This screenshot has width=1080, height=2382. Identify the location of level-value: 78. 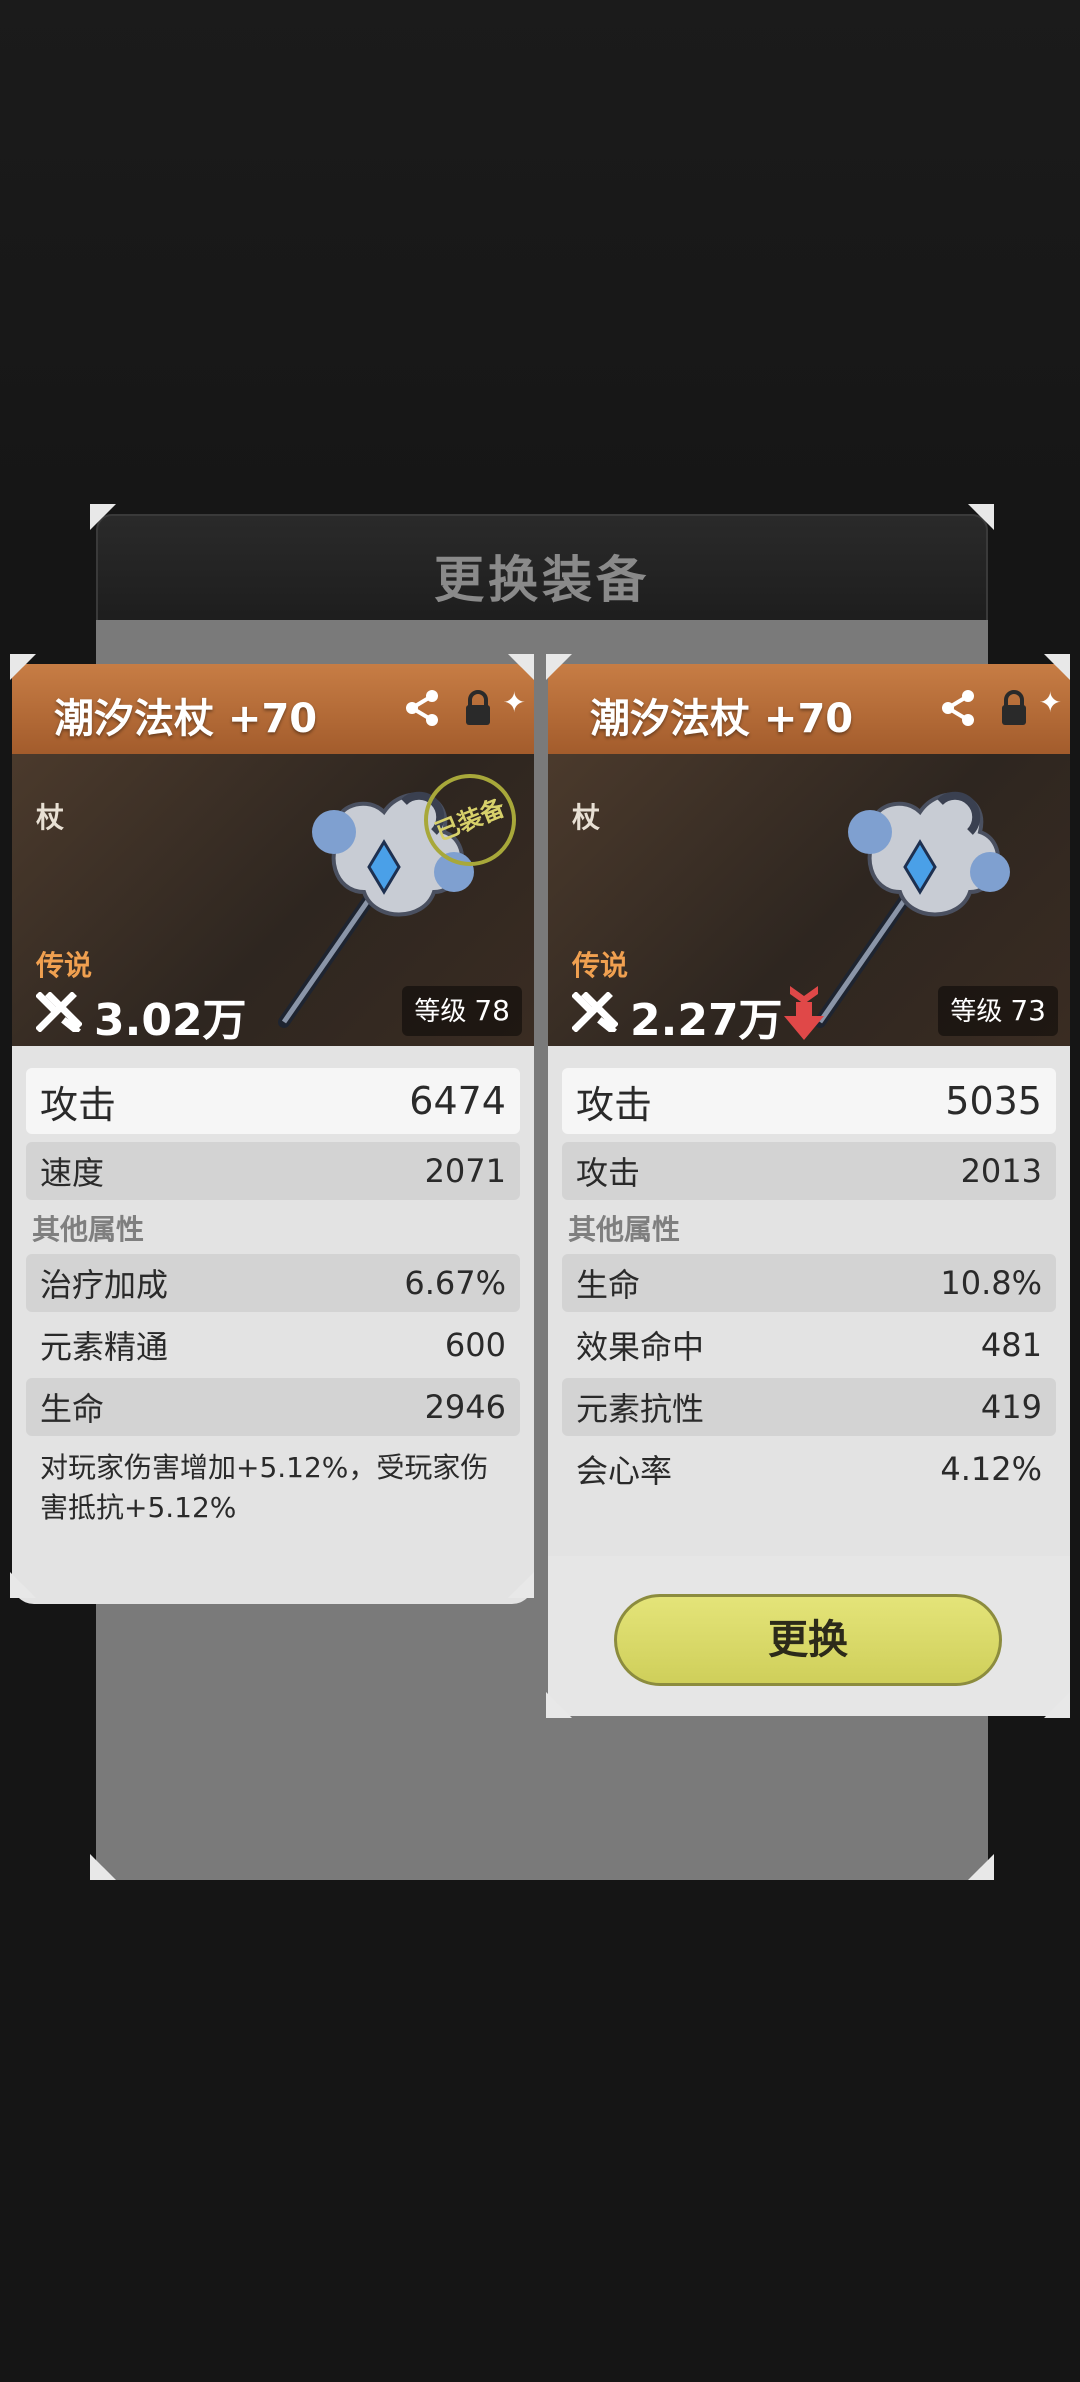
(492, 1010).